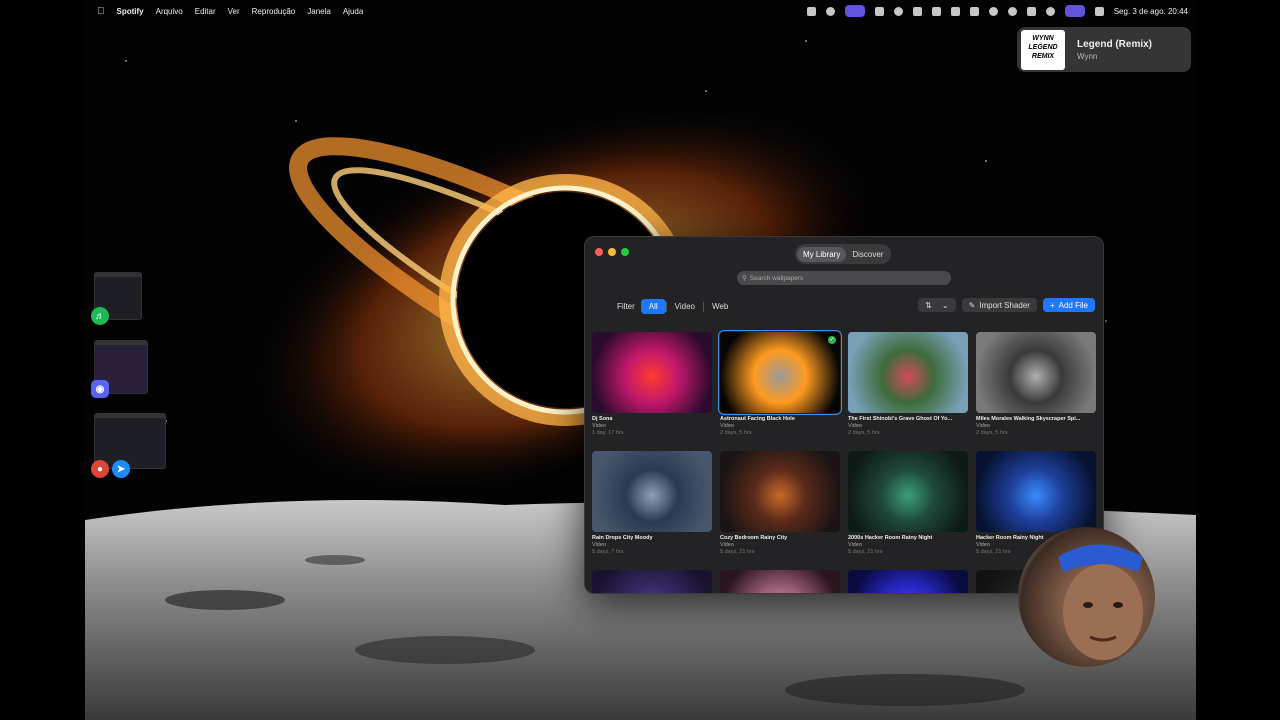  What do you see at coordinates (653, 306) in the screenshot?
I see `filter-all: All` at bounding box center [653, 306].